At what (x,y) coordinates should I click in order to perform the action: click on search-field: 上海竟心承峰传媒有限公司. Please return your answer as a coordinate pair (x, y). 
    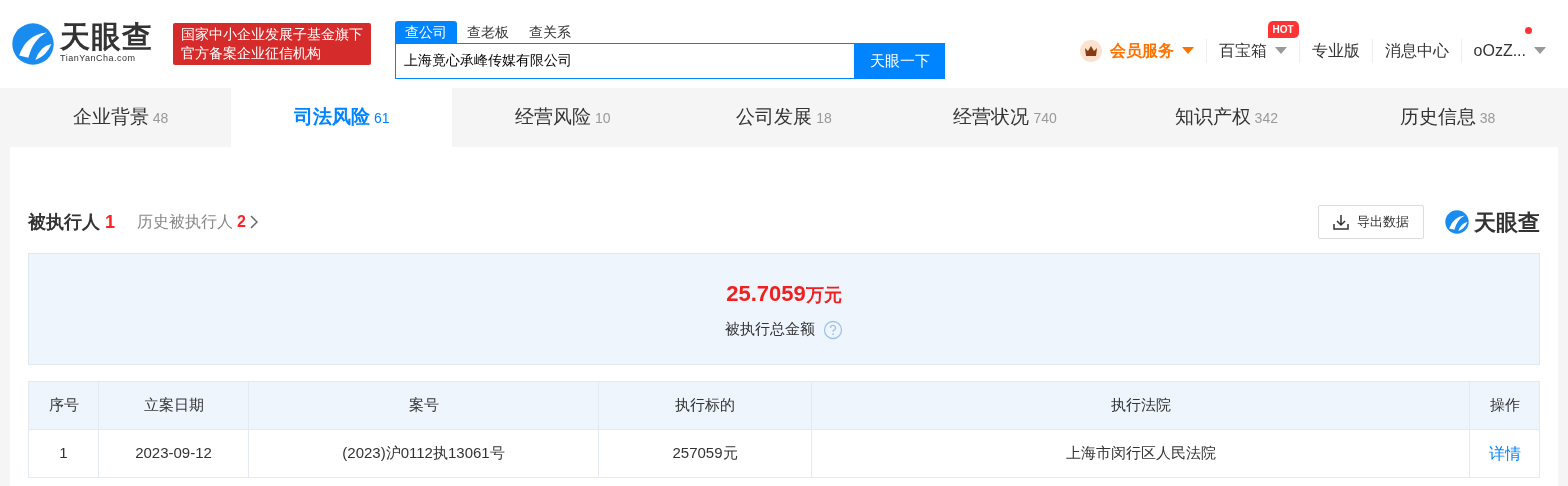
    Looking at the image, I should click on (625, 61).